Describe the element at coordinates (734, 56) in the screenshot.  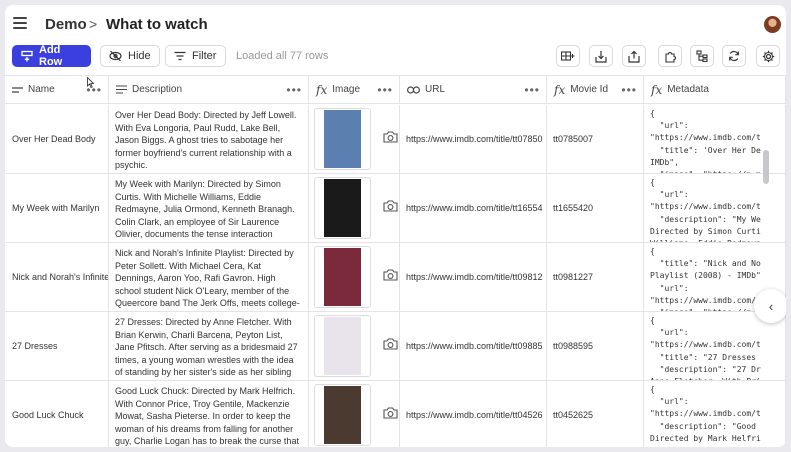
I see `refresh-button` at that location.